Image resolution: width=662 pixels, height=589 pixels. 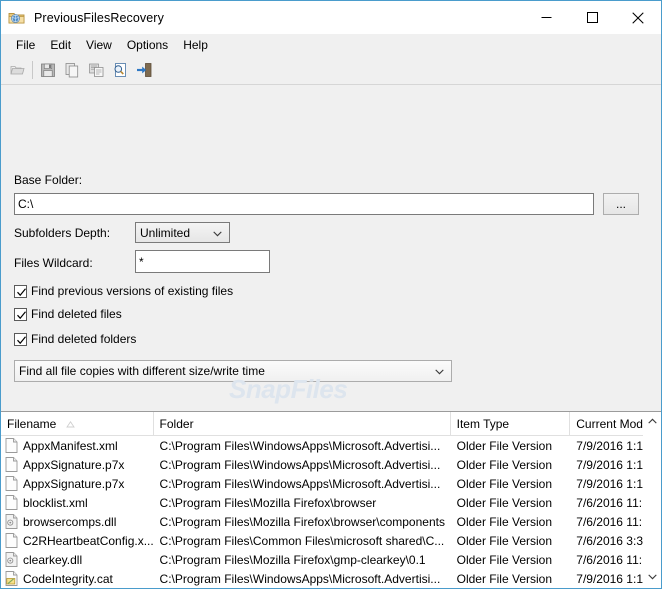 What do you see at coordinates (652, 576) in the screenshot?
I see `scroll-down-button` at bounding box center [652, 576].